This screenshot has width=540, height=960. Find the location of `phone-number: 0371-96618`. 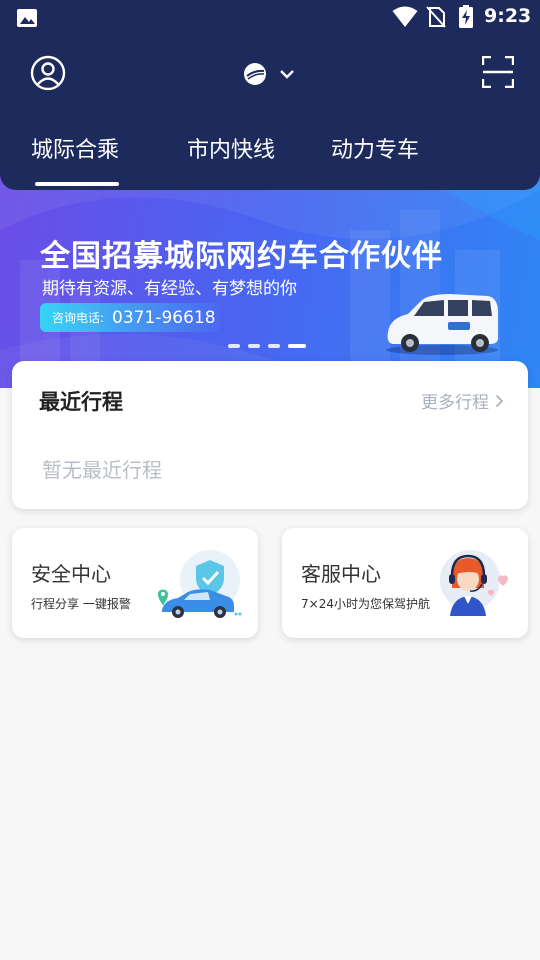

phone-number: 0371-96618 is located at coordinates (164, 317).